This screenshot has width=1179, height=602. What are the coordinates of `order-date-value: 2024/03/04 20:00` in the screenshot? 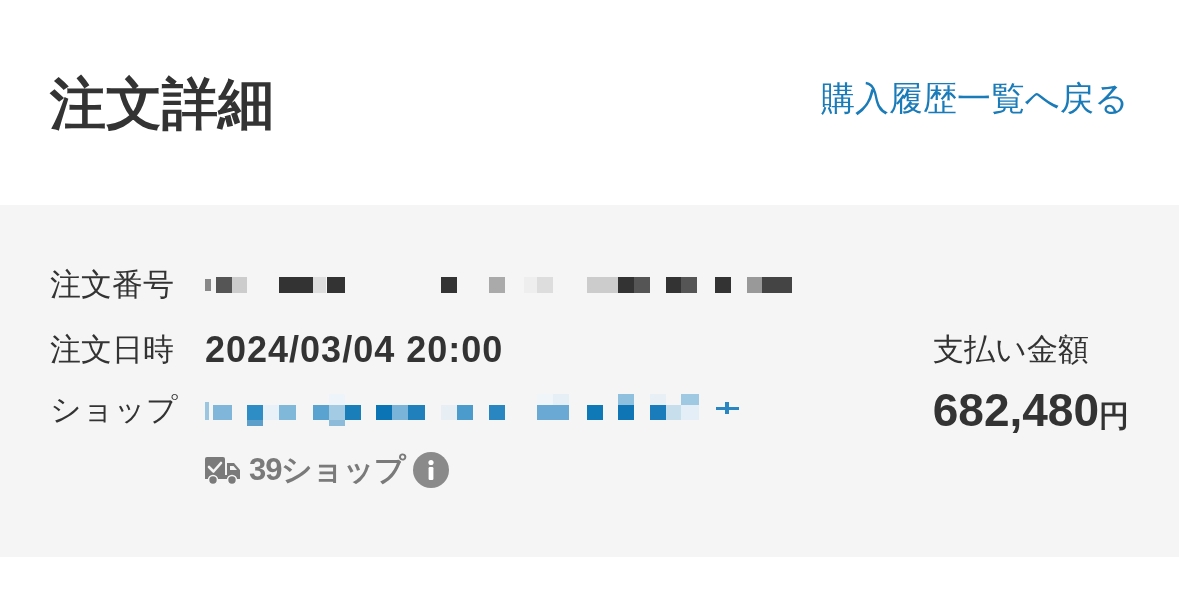 It's located at (354, 350).